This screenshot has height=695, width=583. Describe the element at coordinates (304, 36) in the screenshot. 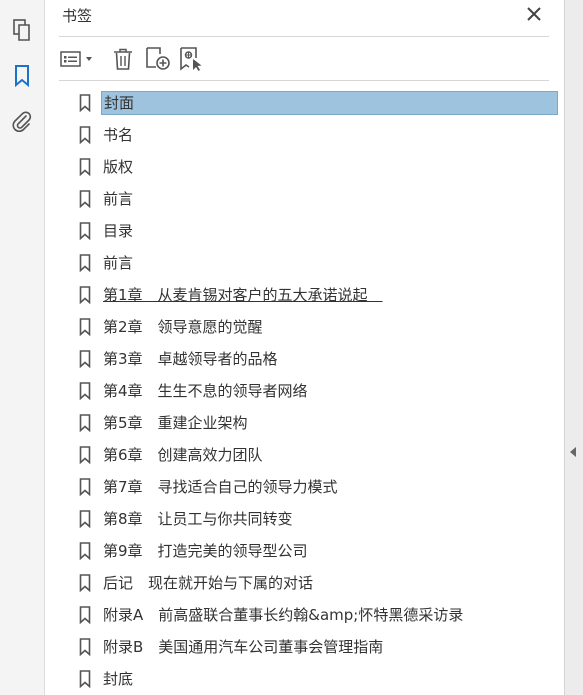

I see `title-divider` at that location.